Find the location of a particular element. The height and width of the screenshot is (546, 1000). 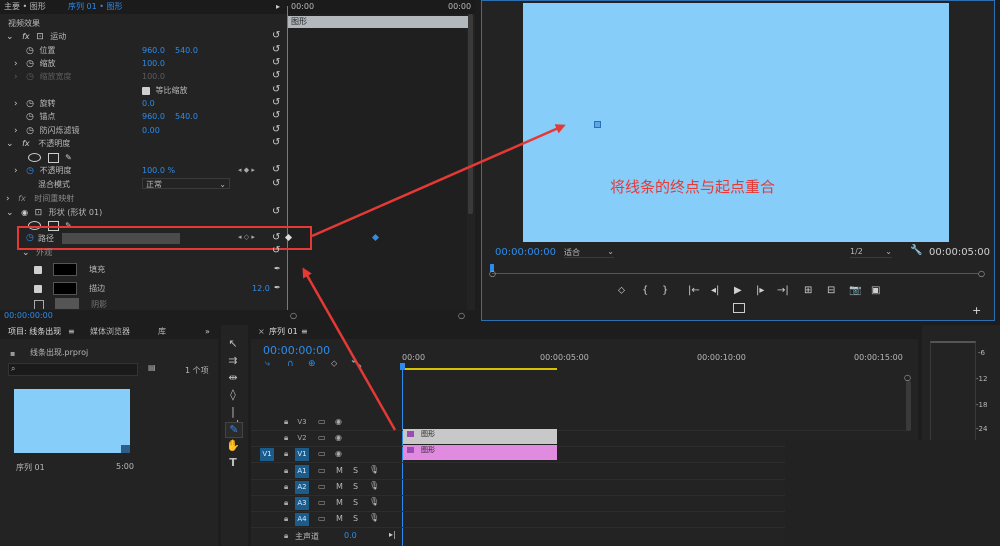

track-v3-label: V3 is located at coordinates (302, 422).